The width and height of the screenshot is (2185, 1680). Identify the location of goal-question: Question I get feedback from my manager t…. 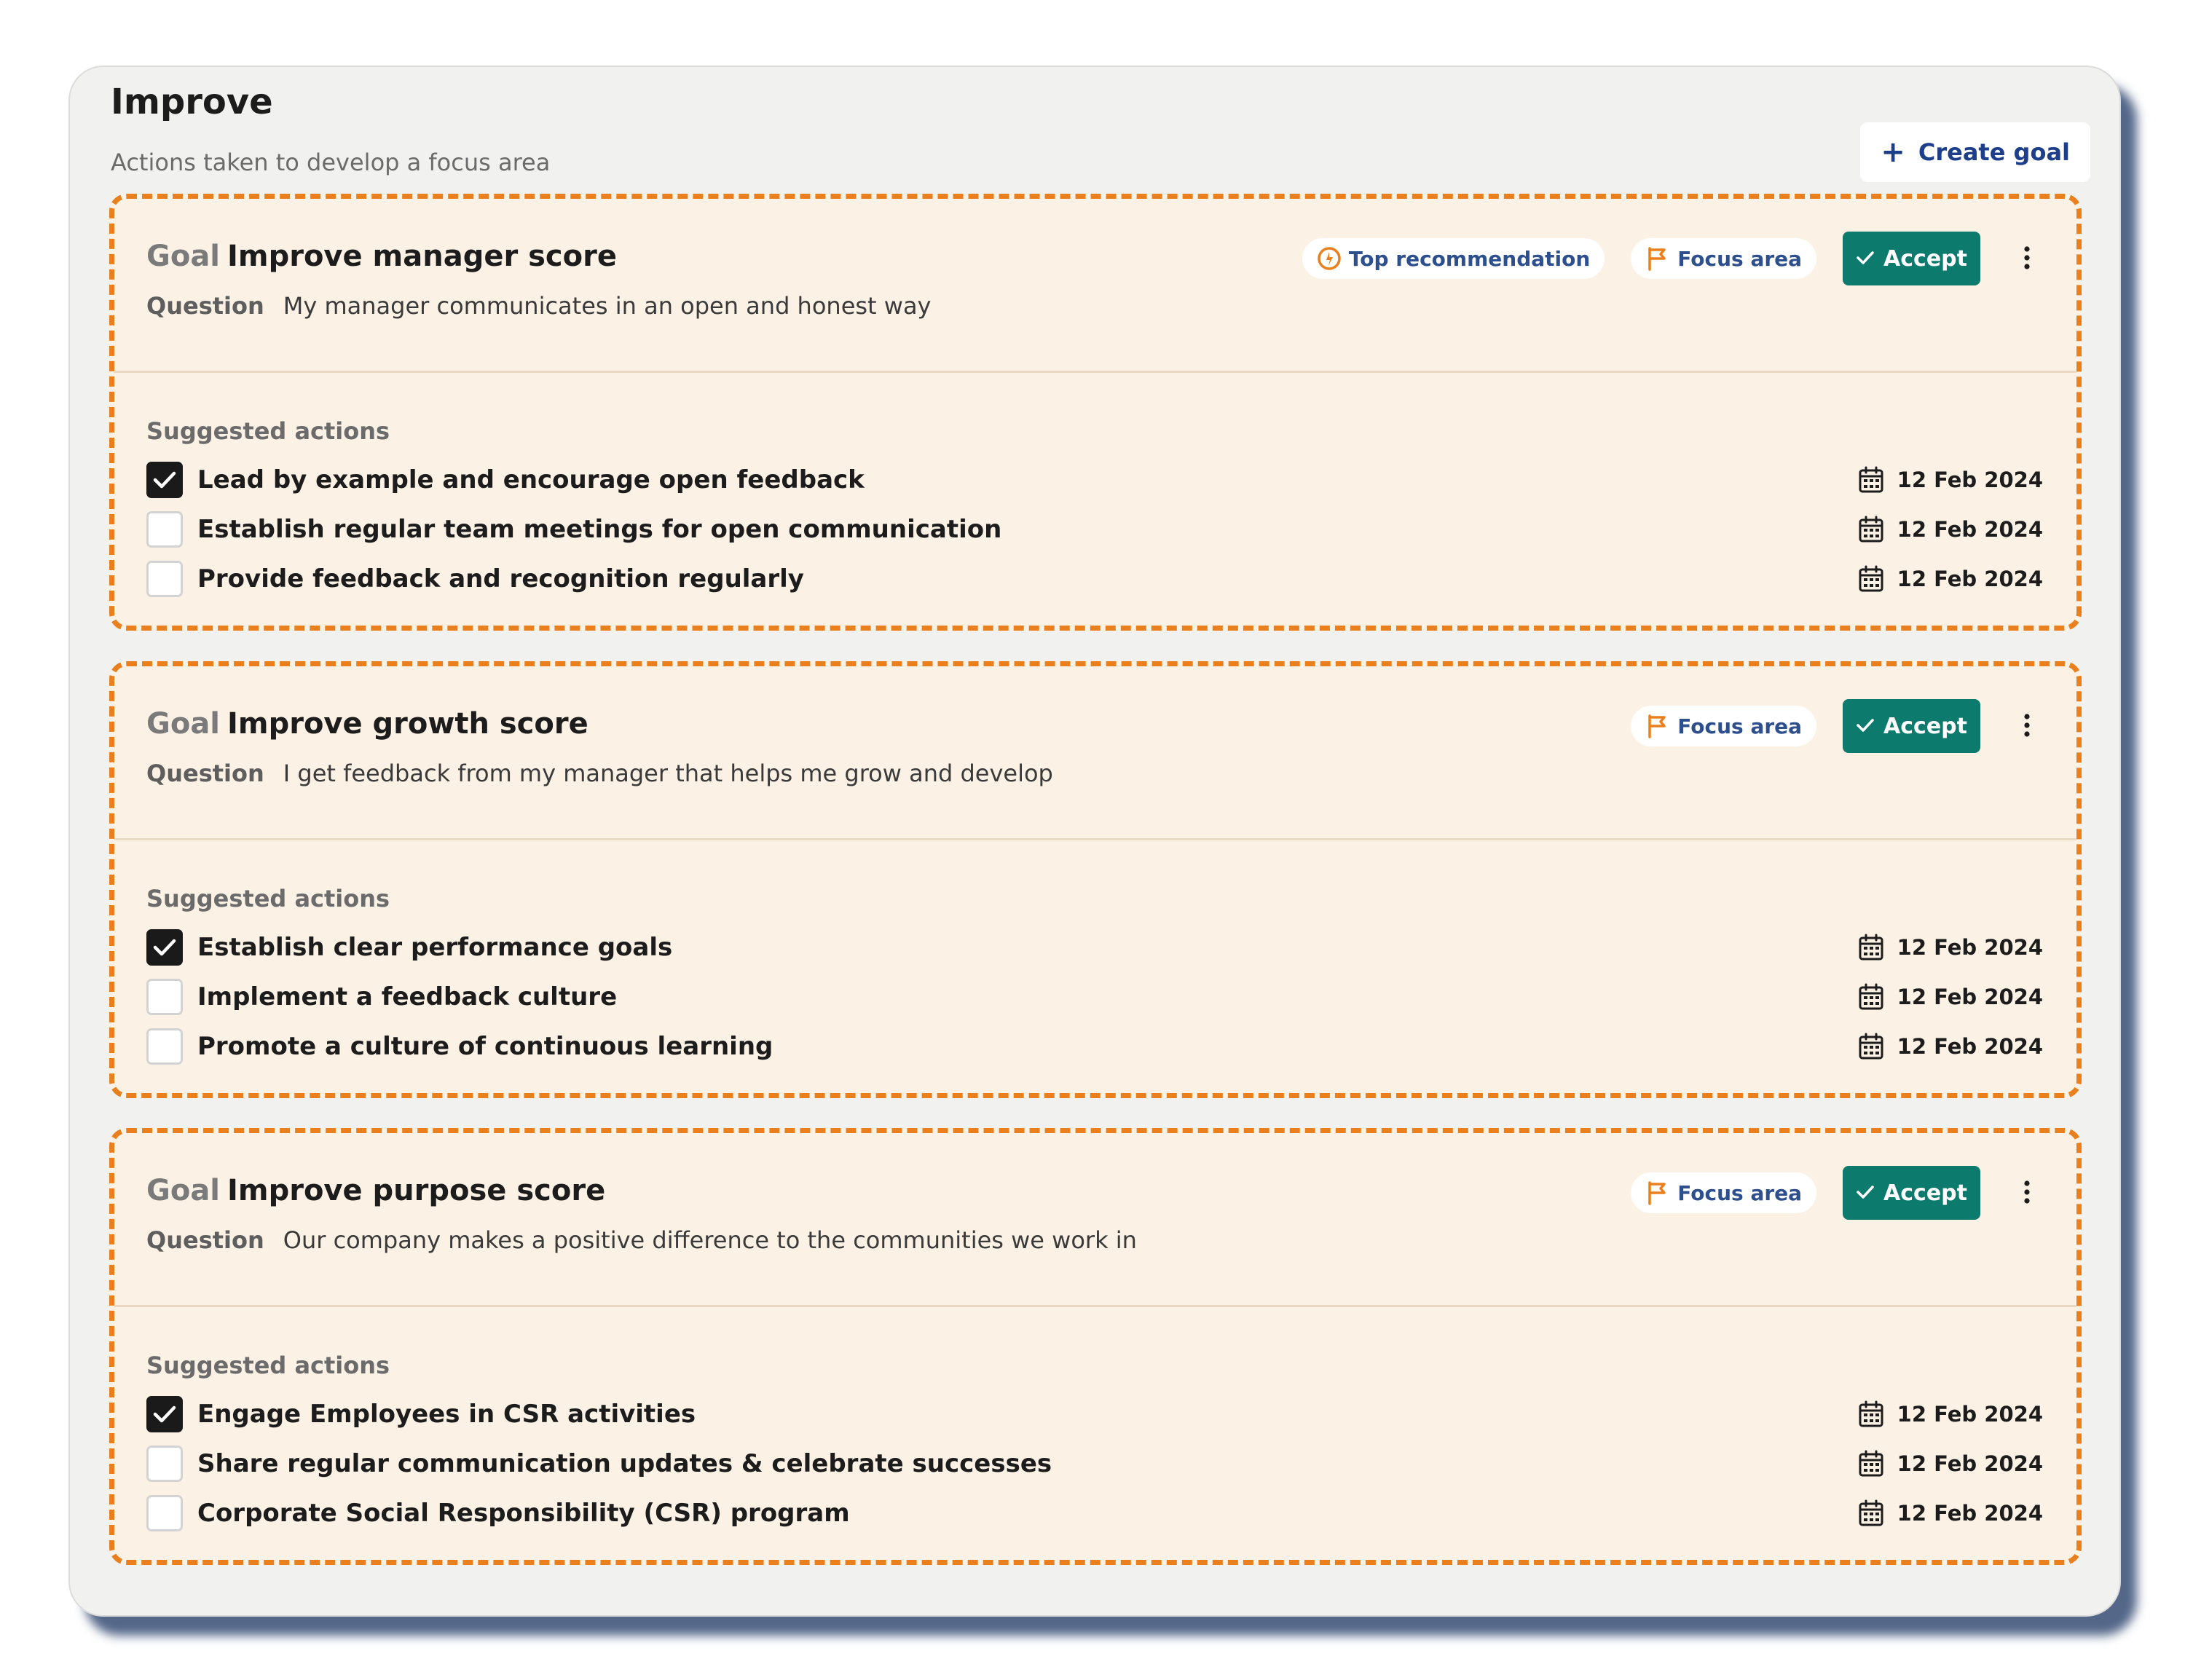
(599, 773).